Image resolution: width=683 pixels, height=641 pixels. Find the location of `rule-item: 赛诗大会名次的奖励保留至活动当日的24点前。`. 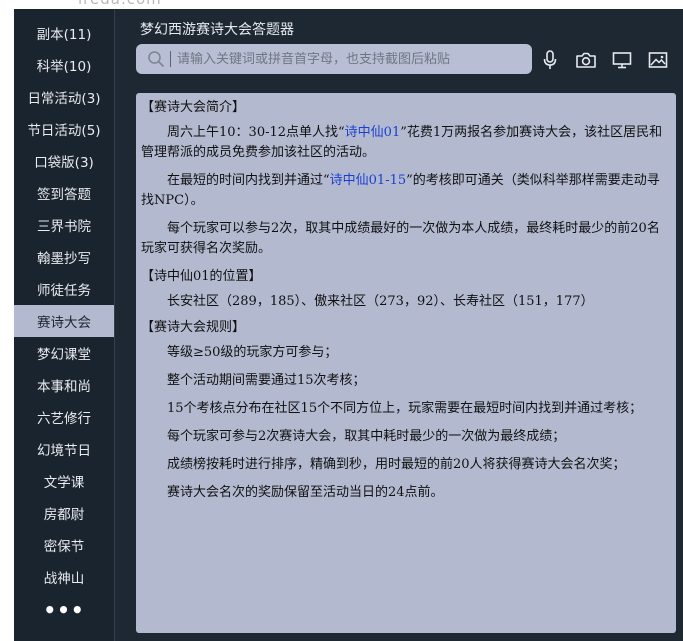

rule-item: 赛诗大会名次的奖励保留至活动当日的24点前。 is located at coordinates (305, 492).